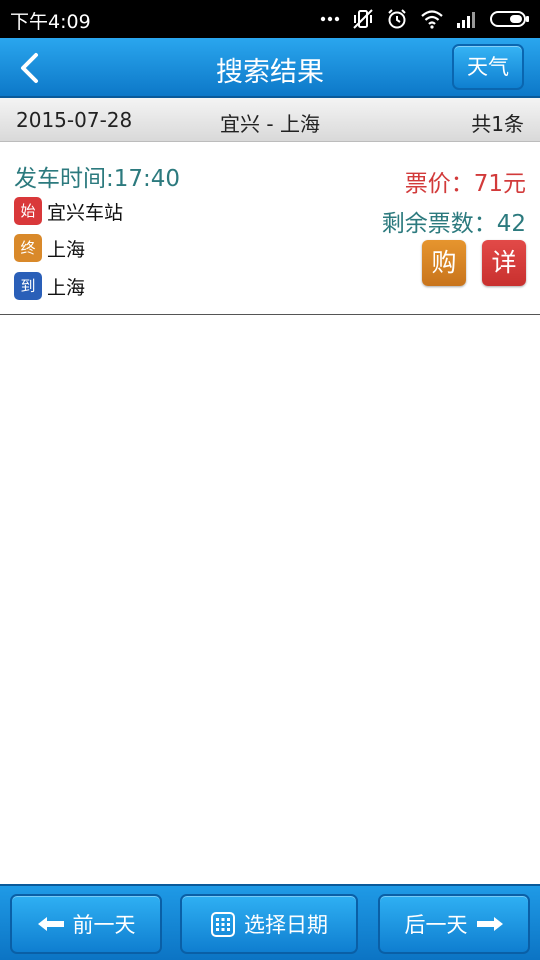  What do you see at coordinates (465, 184) in the screenshot?
I see `ticket-price: 票价：71元` at bounding box center [465, 184].